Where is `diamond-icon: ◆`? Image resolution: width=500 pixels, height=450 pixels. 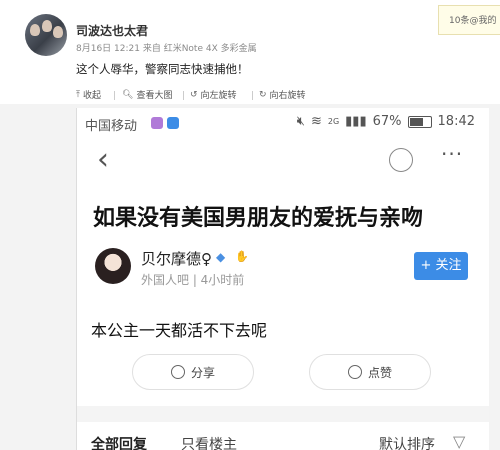
diamond-icon: ◆ is located at coordinates (221, 257).